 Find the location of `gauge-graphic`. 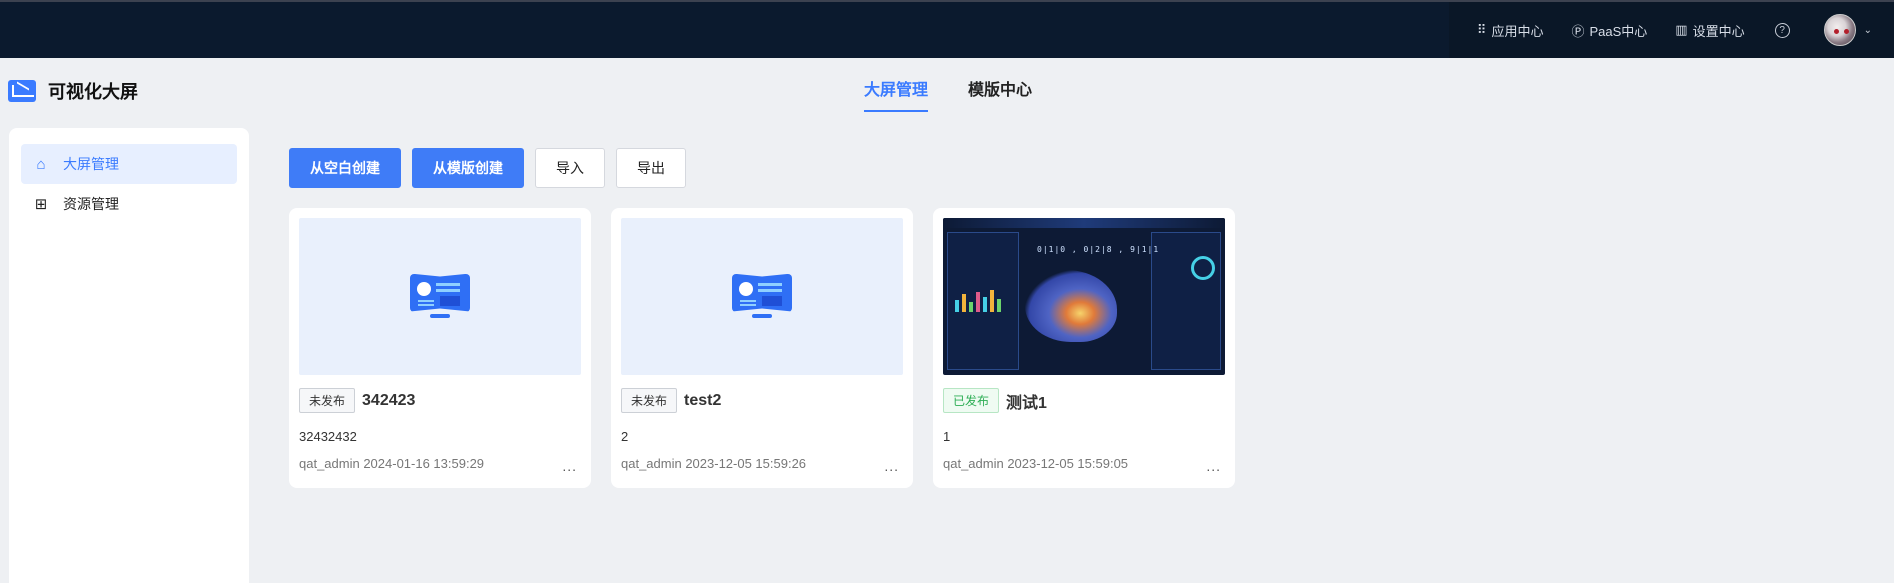

gauge-graphic is located at coordinates (1203, 268).